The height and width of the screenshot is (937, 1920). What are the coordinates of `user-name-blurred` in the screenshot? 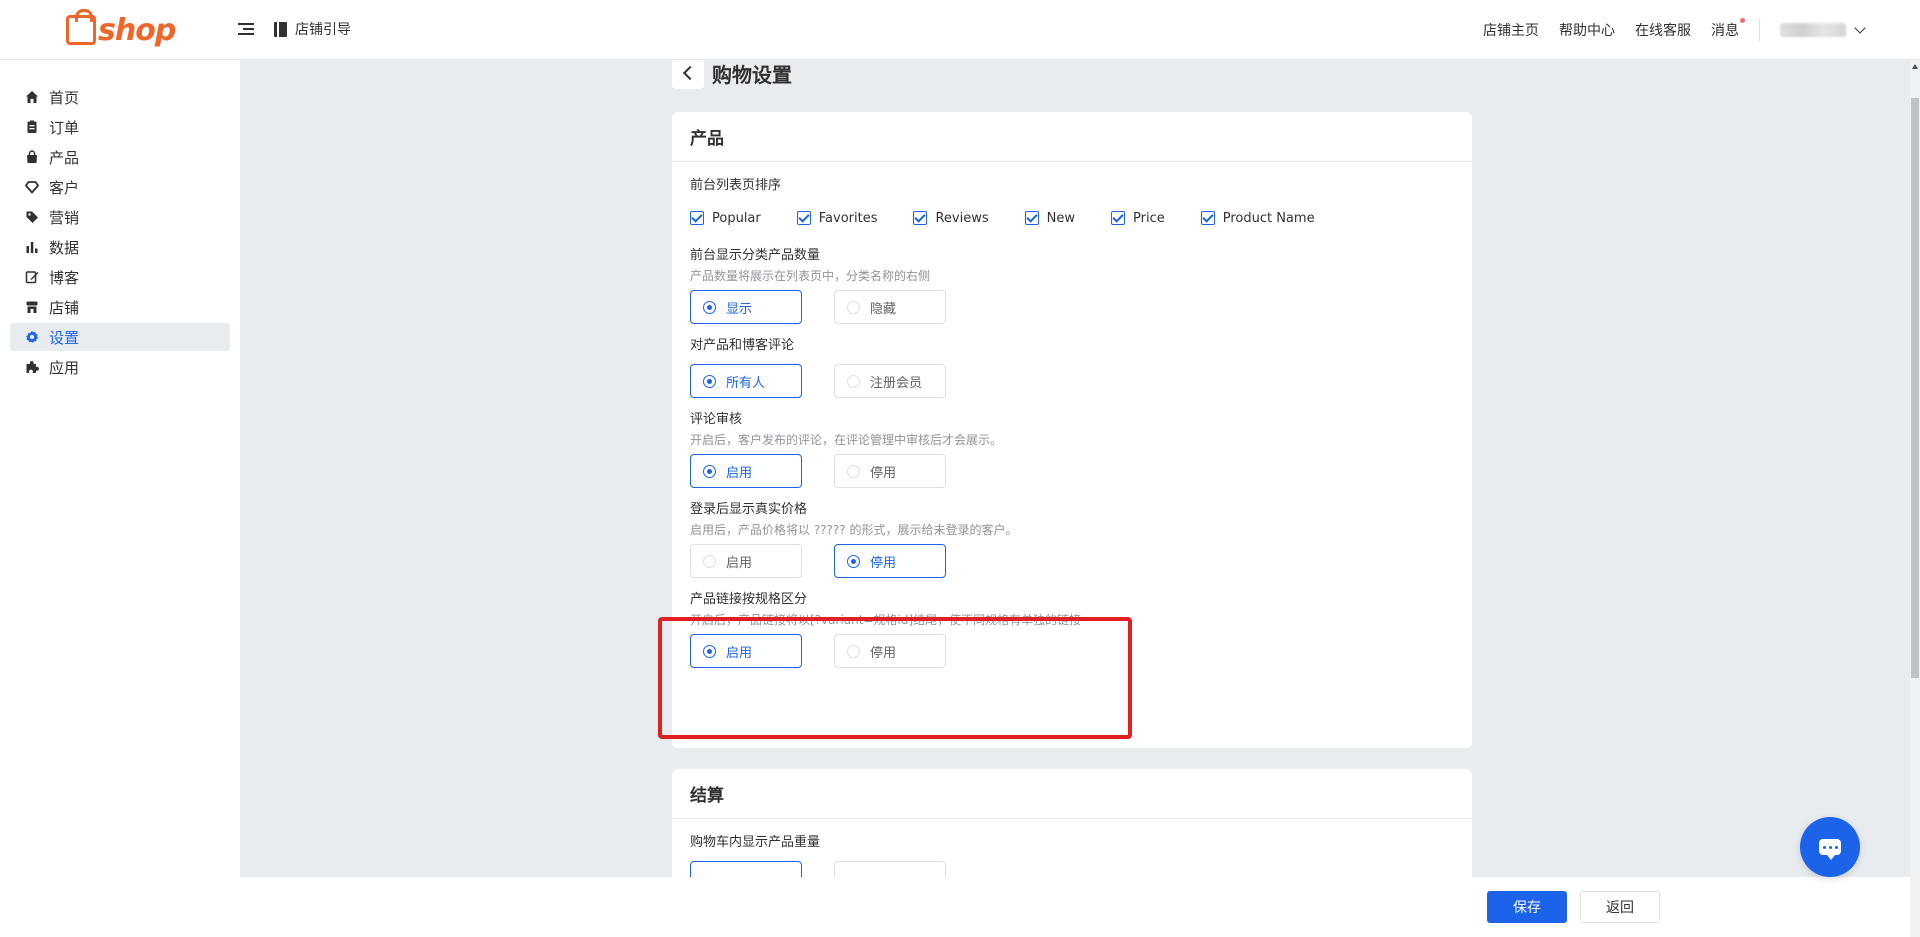 It's located at (1813, 30).